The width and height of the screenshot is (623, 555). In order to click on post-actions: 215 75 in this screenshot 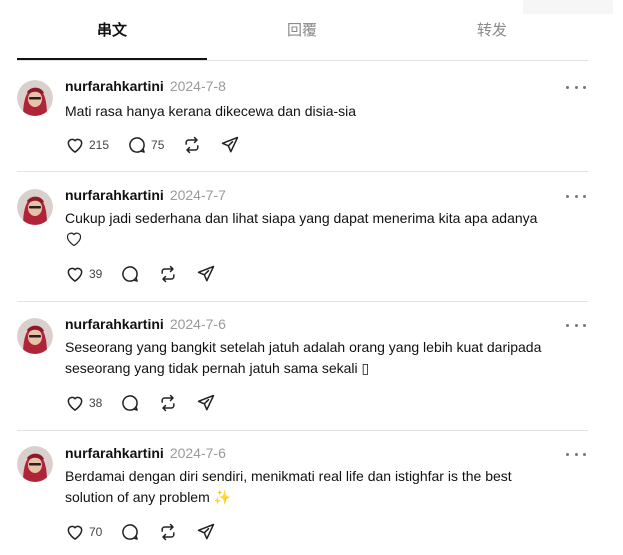, I will do `click(161, 145)`.